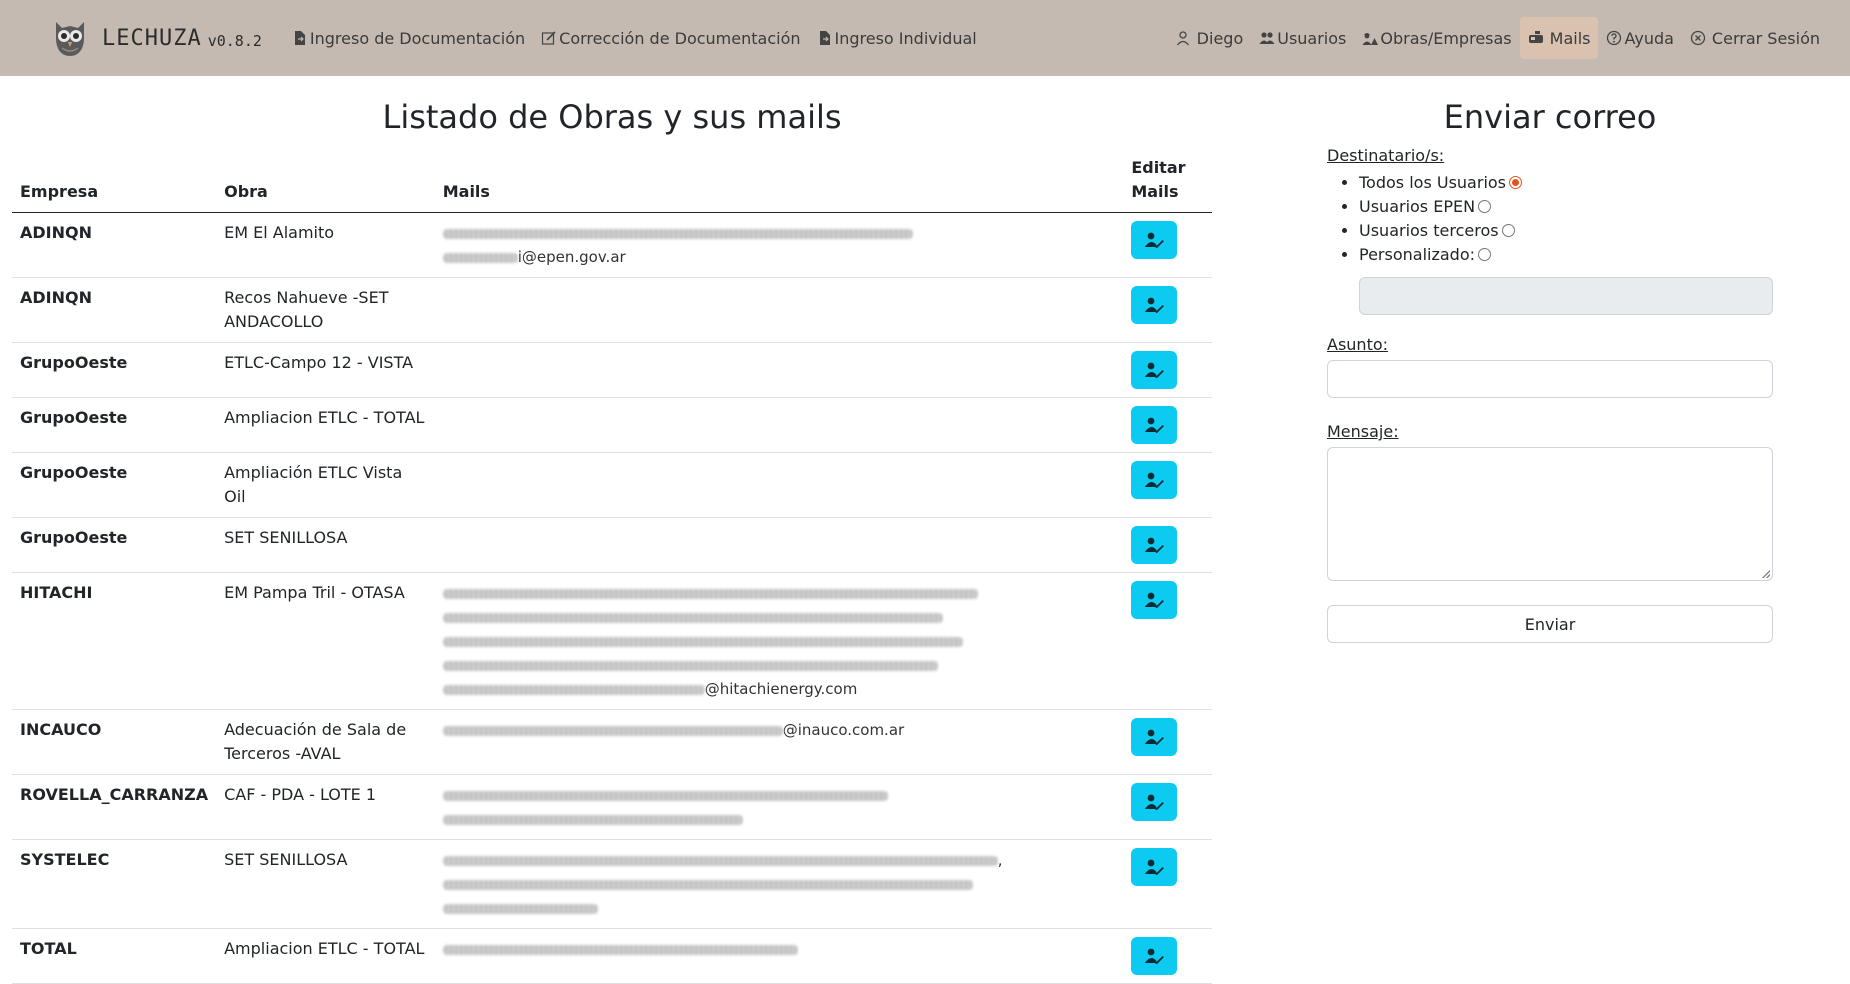  I want to click on col-obra: Obra, so click(325, 180).